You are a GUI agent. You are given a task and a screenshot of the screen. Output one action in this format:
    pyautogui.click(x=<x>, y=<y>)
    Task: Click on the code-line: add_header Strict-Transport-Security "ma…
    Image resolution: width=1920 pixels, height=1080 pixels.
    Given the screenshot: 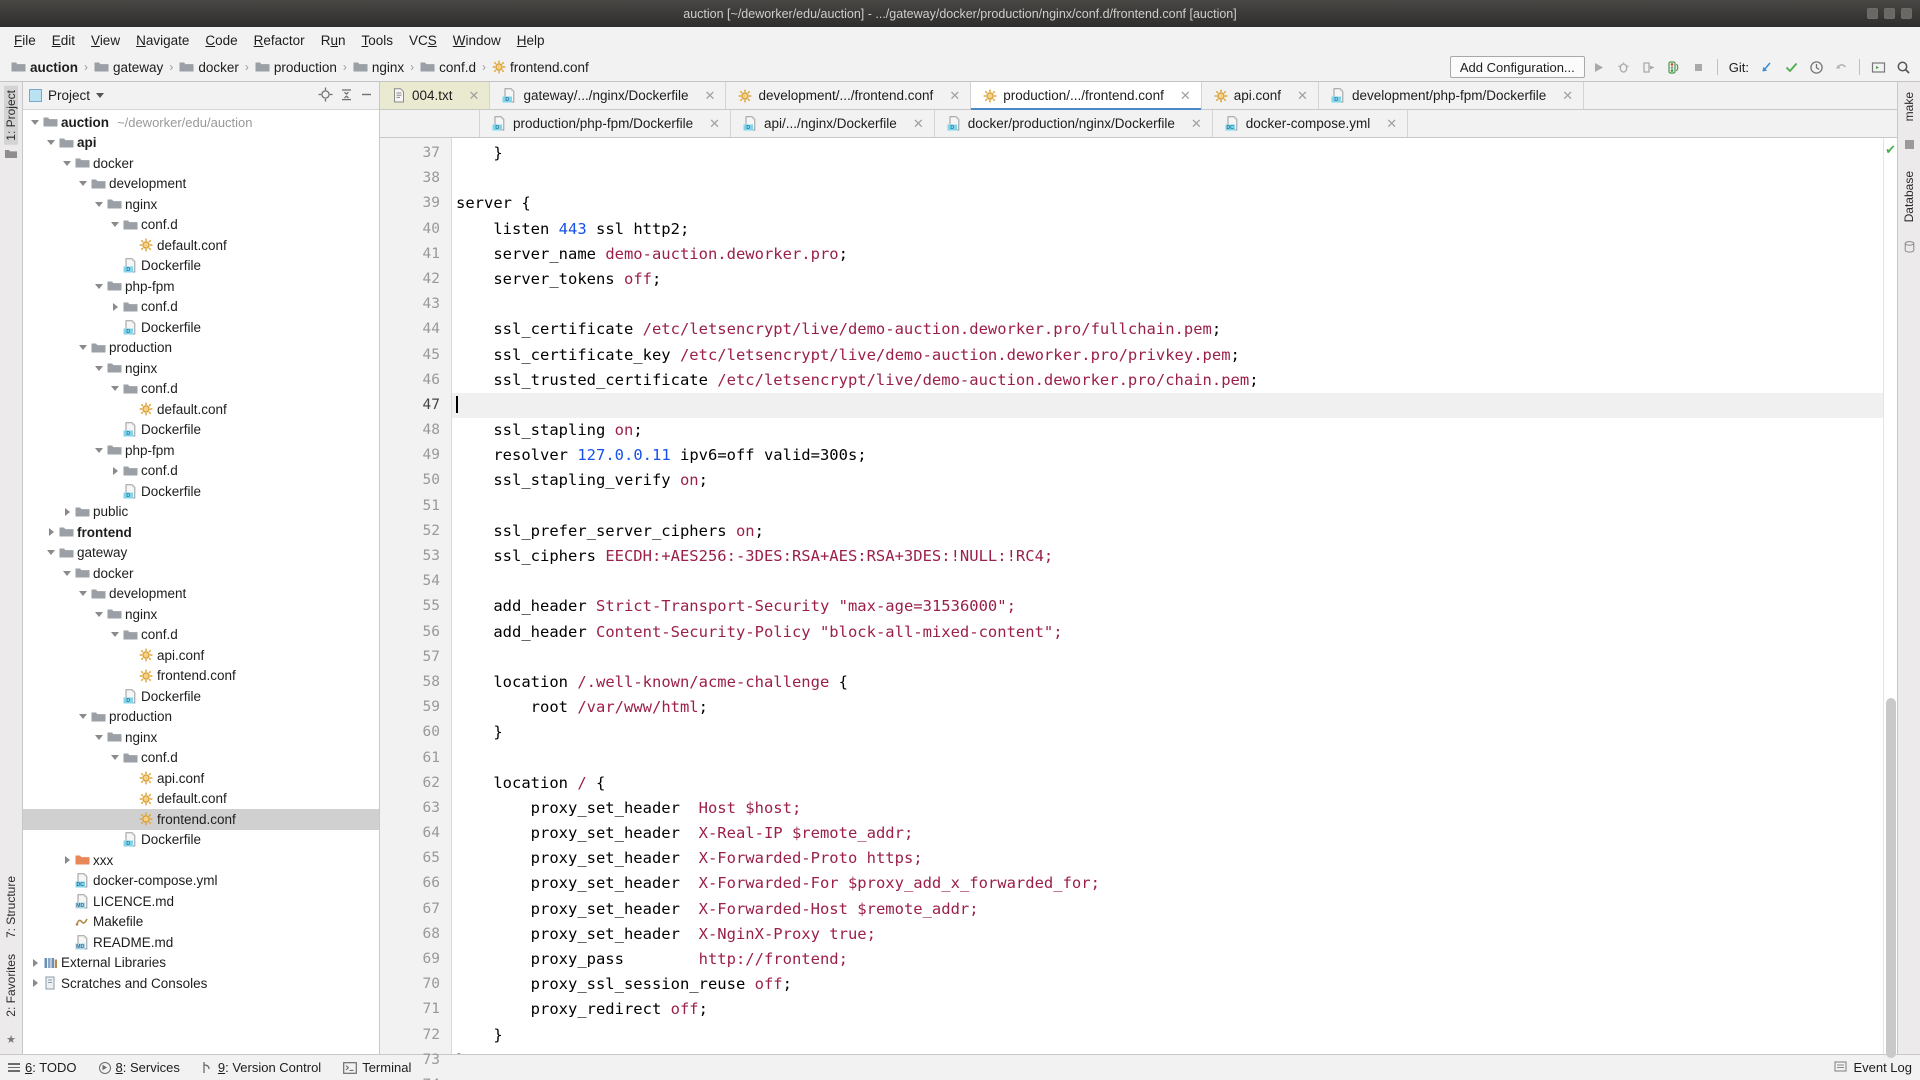 What is the action you would take?
    pyautogui.click(x=1167, y=606)
    